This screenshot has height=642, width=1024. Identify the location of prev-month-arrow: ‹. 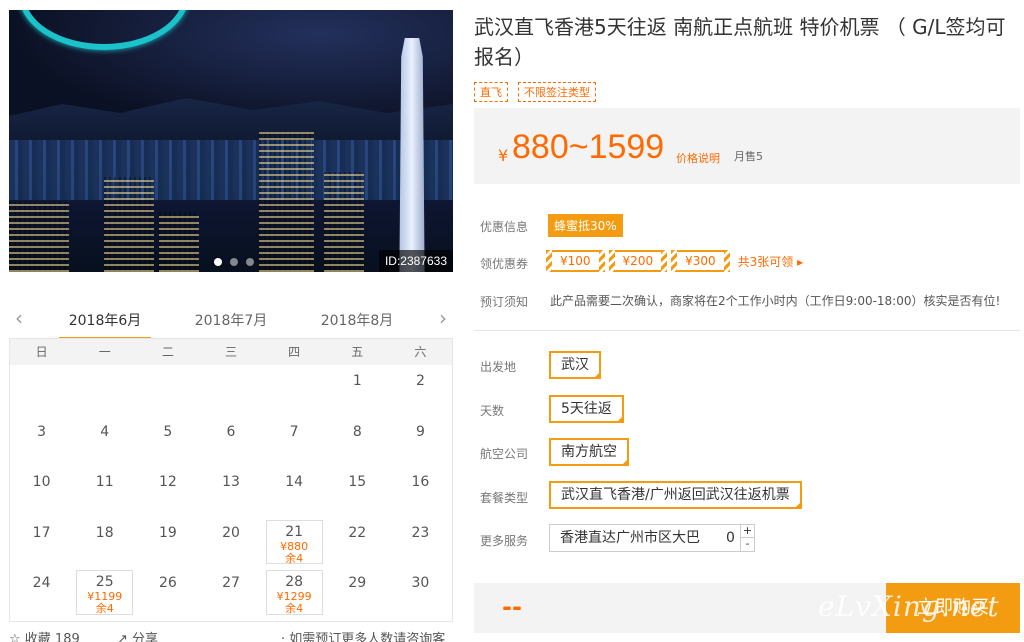
(19, 318).